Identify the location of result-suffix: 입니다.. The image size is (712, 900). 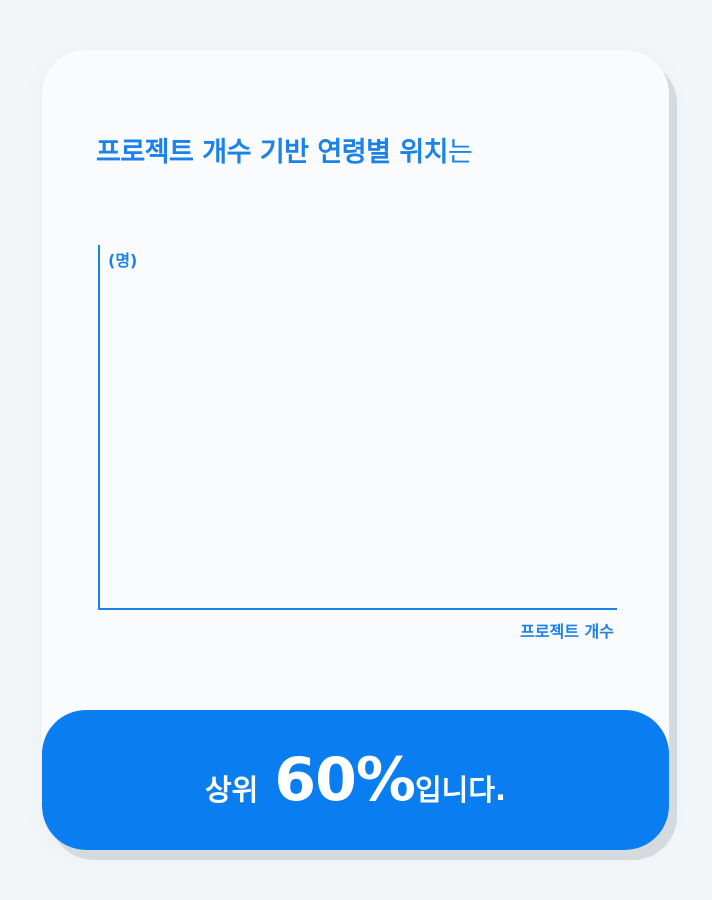
(460, 790).